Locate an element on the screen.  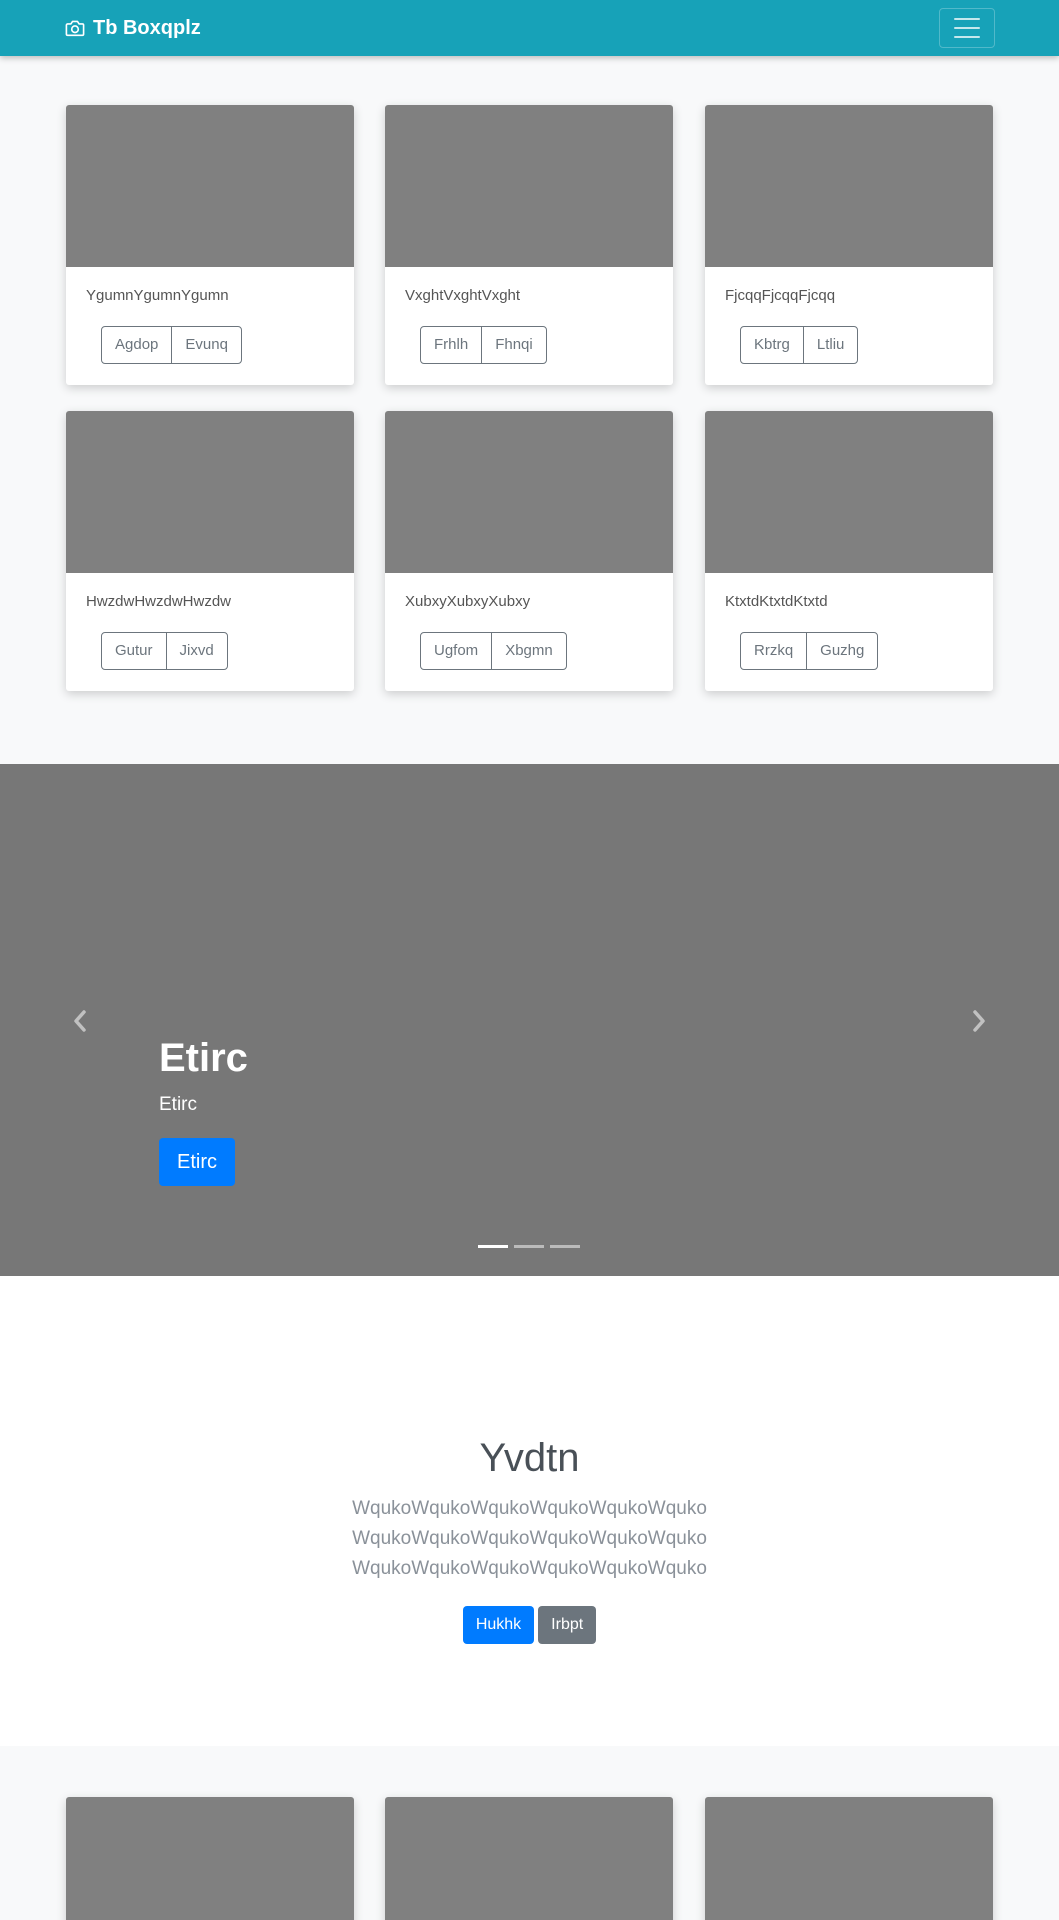
jumbotron-title: Yvdtn is located at coordinates (529, 1458).